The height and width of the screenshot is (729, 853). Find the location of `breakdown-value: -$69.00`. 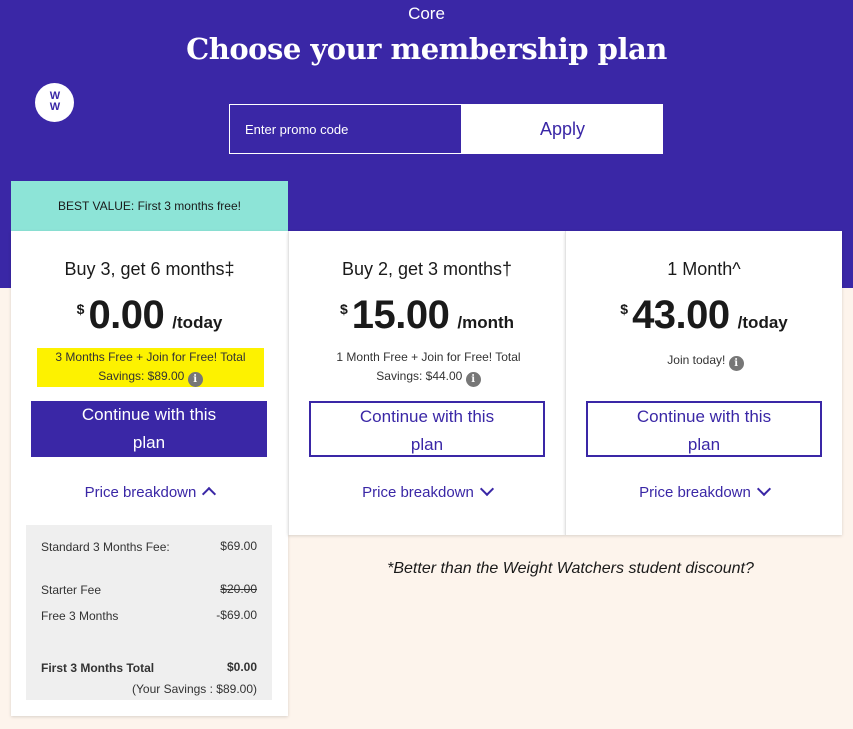

breakdown-value: -$69.00 is located at coordinates (236, 615).